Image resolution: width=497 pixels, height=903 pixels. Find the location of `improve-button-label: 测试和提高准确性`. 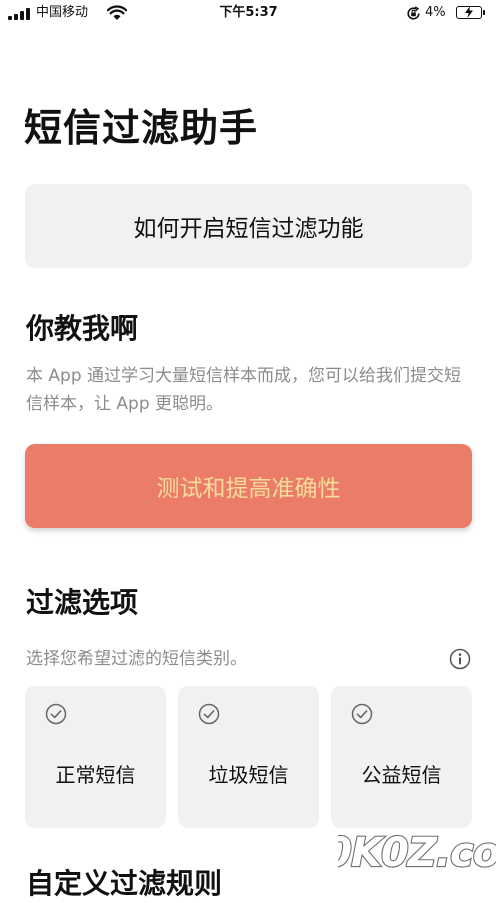

improve-button-label: 测试和提高准确性 is located at coordinates (248, 489).